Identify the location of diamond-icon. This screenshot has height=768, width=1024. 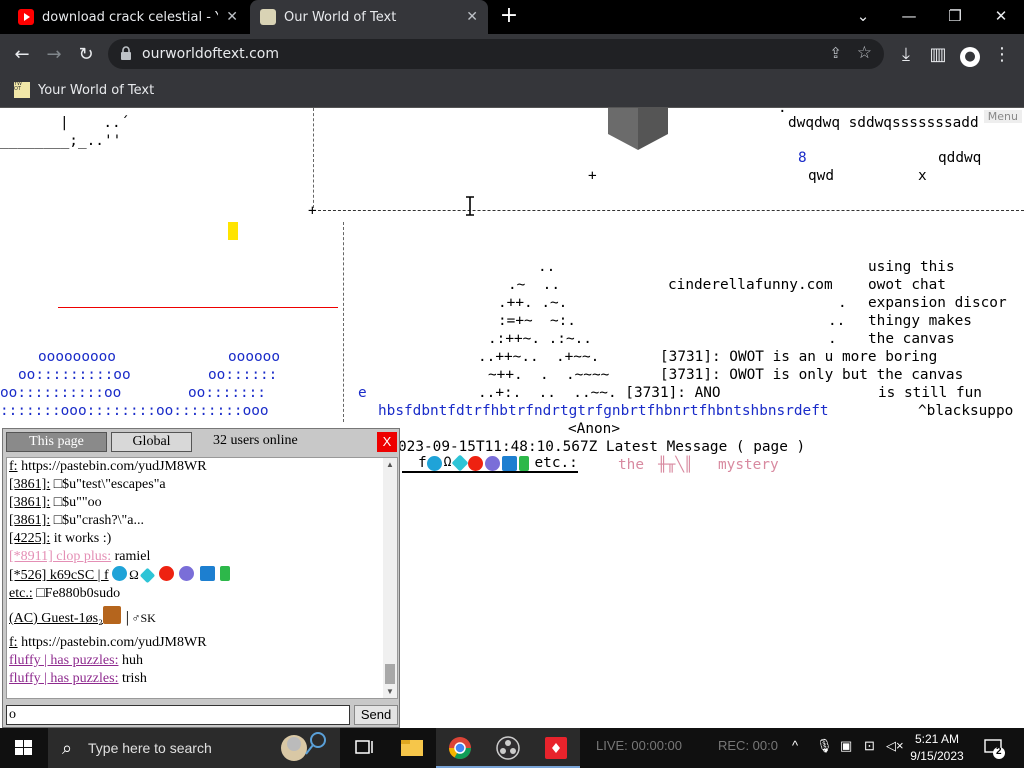
(459, 463).